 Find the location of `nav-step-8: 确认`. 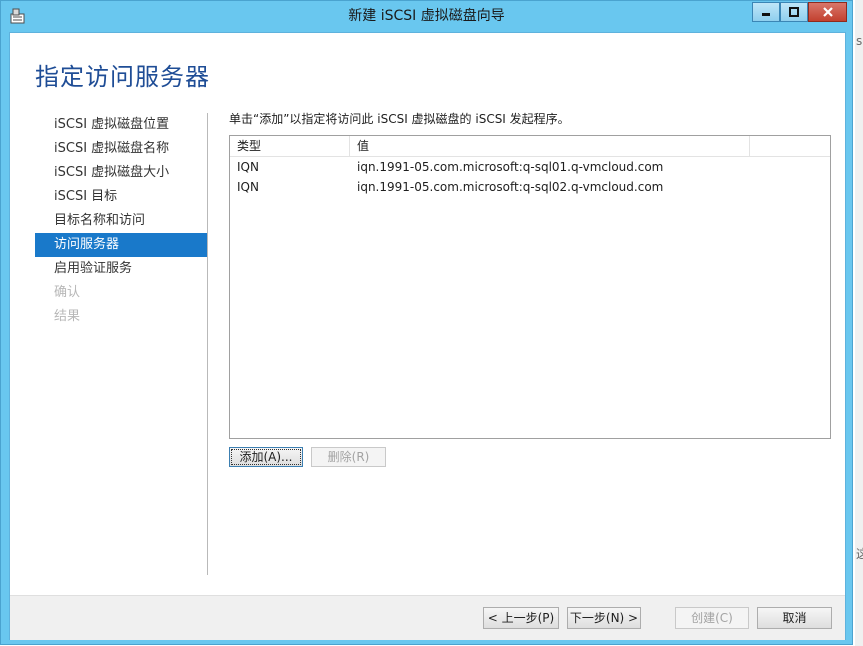

nav-step-8: 确认 is located at coordinates (67, 292).